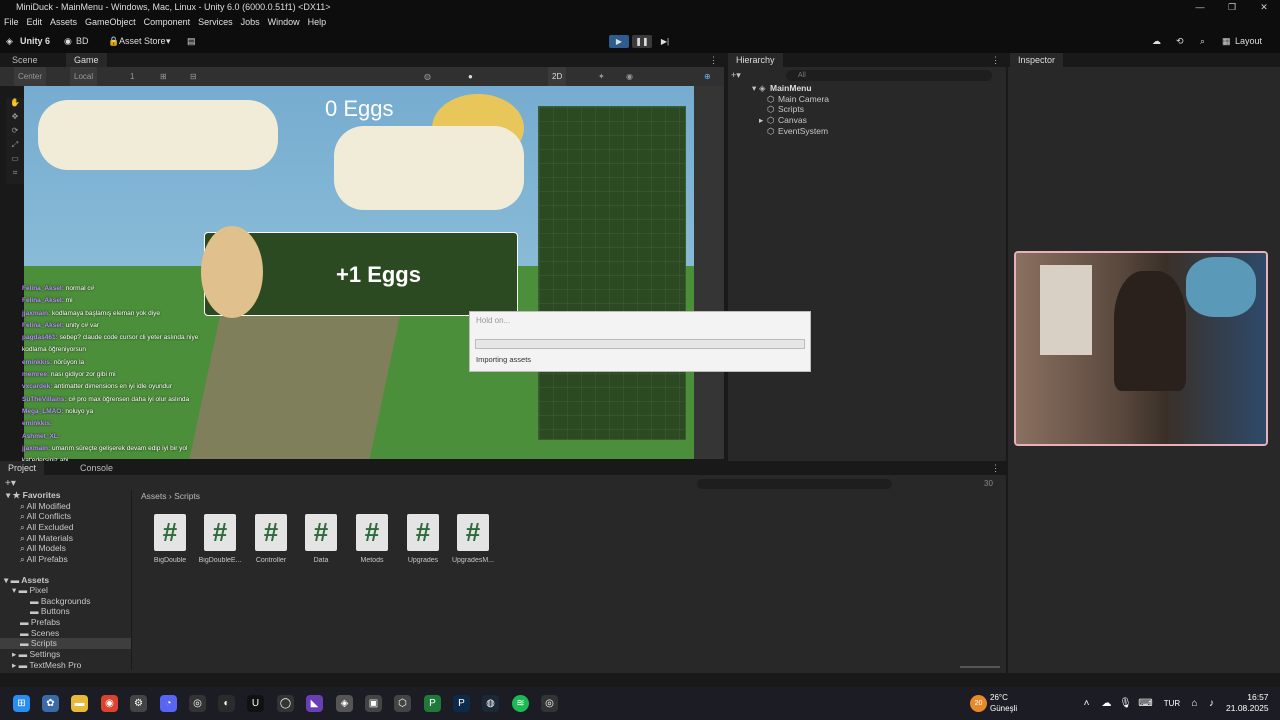 The height and width of the screenshot is (720, 1280). Describe the element at coordinates (226, 703) in the screenshot. I see `obs-icon: ◐` at that location.